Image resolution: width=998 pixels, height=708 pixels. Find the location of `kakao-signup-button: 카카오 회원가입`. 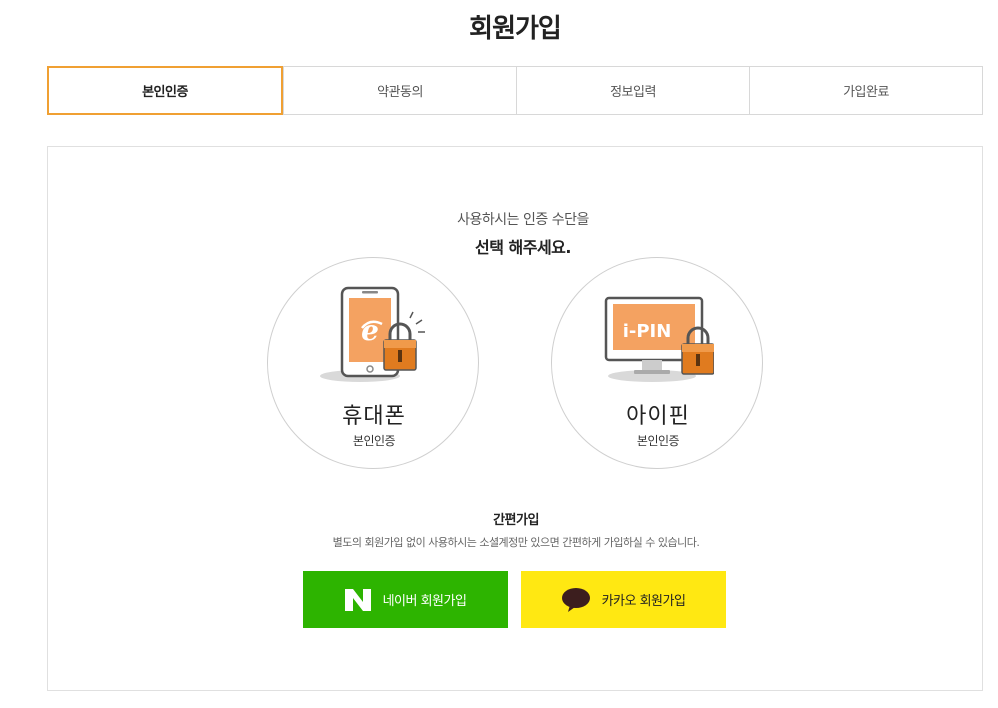

kakao-signup-button: 카카오 회원가입 is located at coordinates (623, 599).